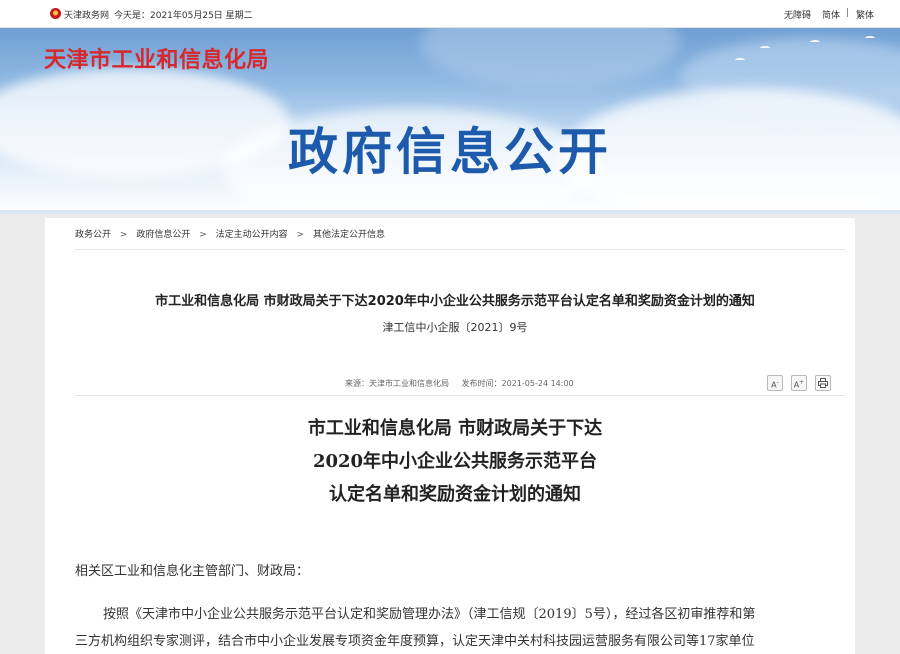 This screenshot has height=654, width=900. What do you see at coordinates (397, 383) in the screenshot?
I see `document-source: 来源：天津市工业和信息化局` at bounding box center [397, 383].